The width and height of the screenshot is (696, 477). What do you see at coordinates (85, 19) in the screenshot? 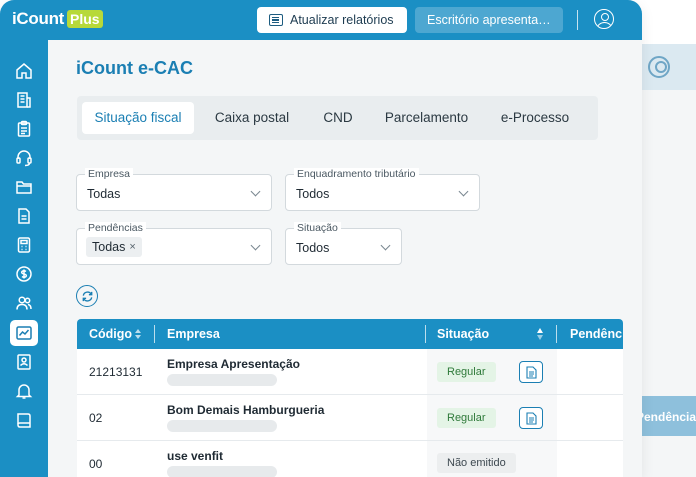
I see `logo-badge: Plus` at bounding box center [85, 19].